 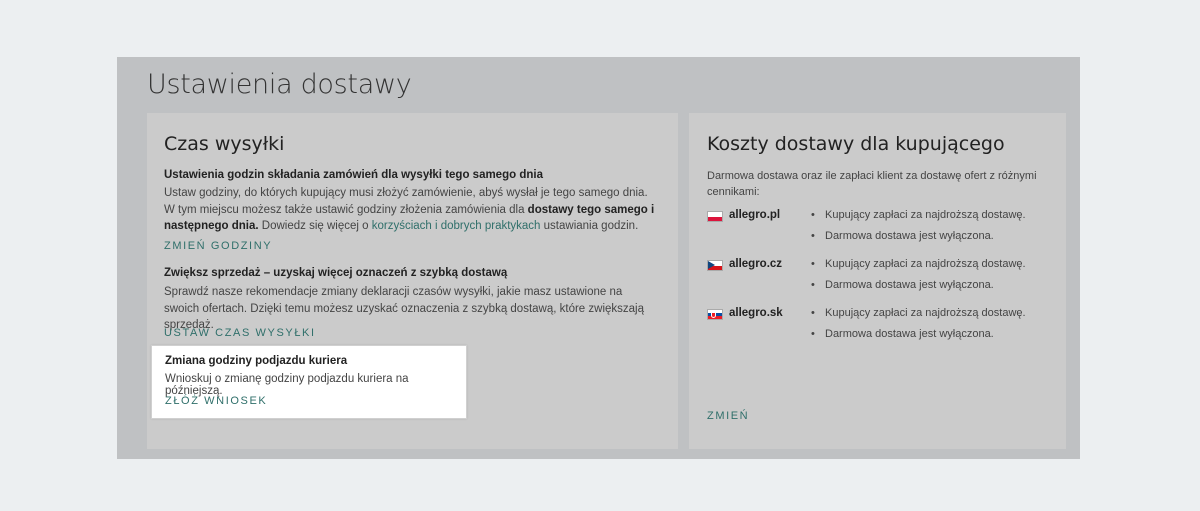 I want to click on set-shipping-time-button: USTAW CZAS WYSYŁKI, so click(x=240, y=333).